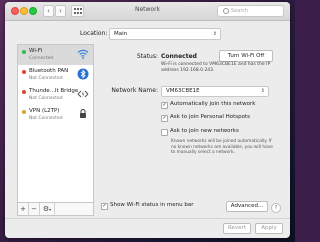  Describe the element at coordinates (215, 91) in the screenshot. I see `network-name-select: VM63CBE1E ⇕` at that location.